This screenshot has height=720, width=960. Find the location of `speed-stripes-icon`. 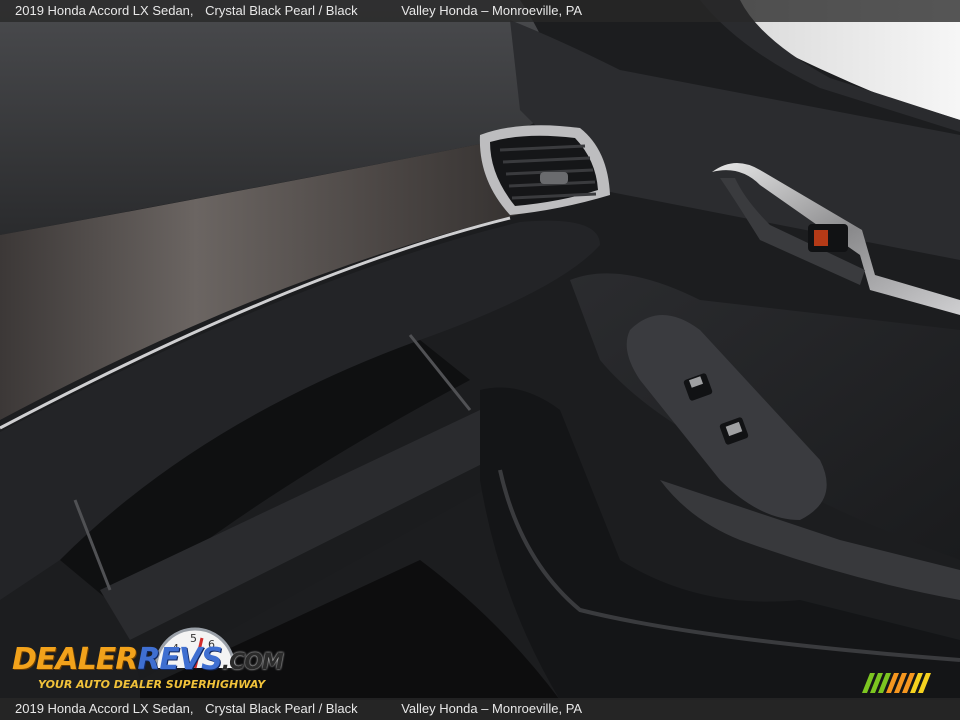

speed-stripes-icon is located at coordinates (896, 683).